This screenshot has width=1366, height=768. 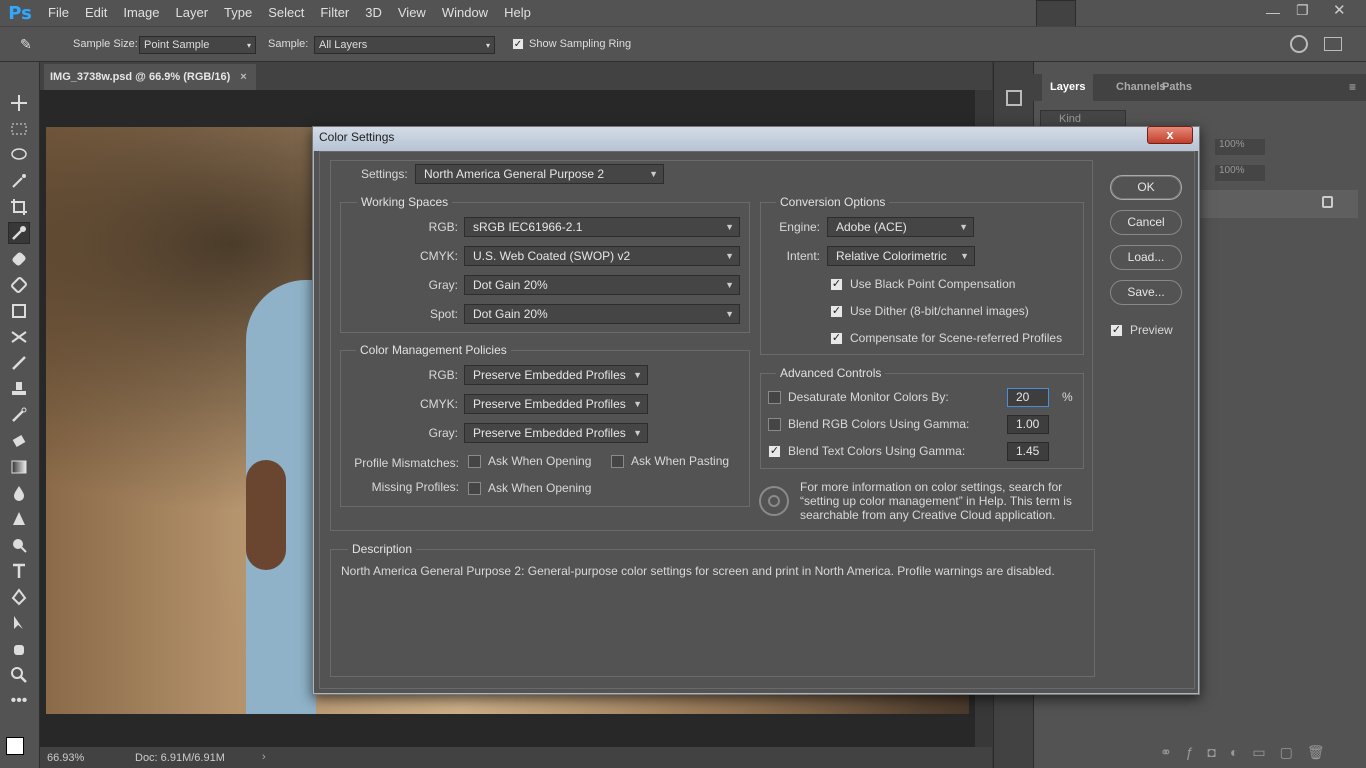 What do you see at coordinates (19, 545) in the screenshot?
I see `dodge-tool-icon` at bounding box center [19, 545].